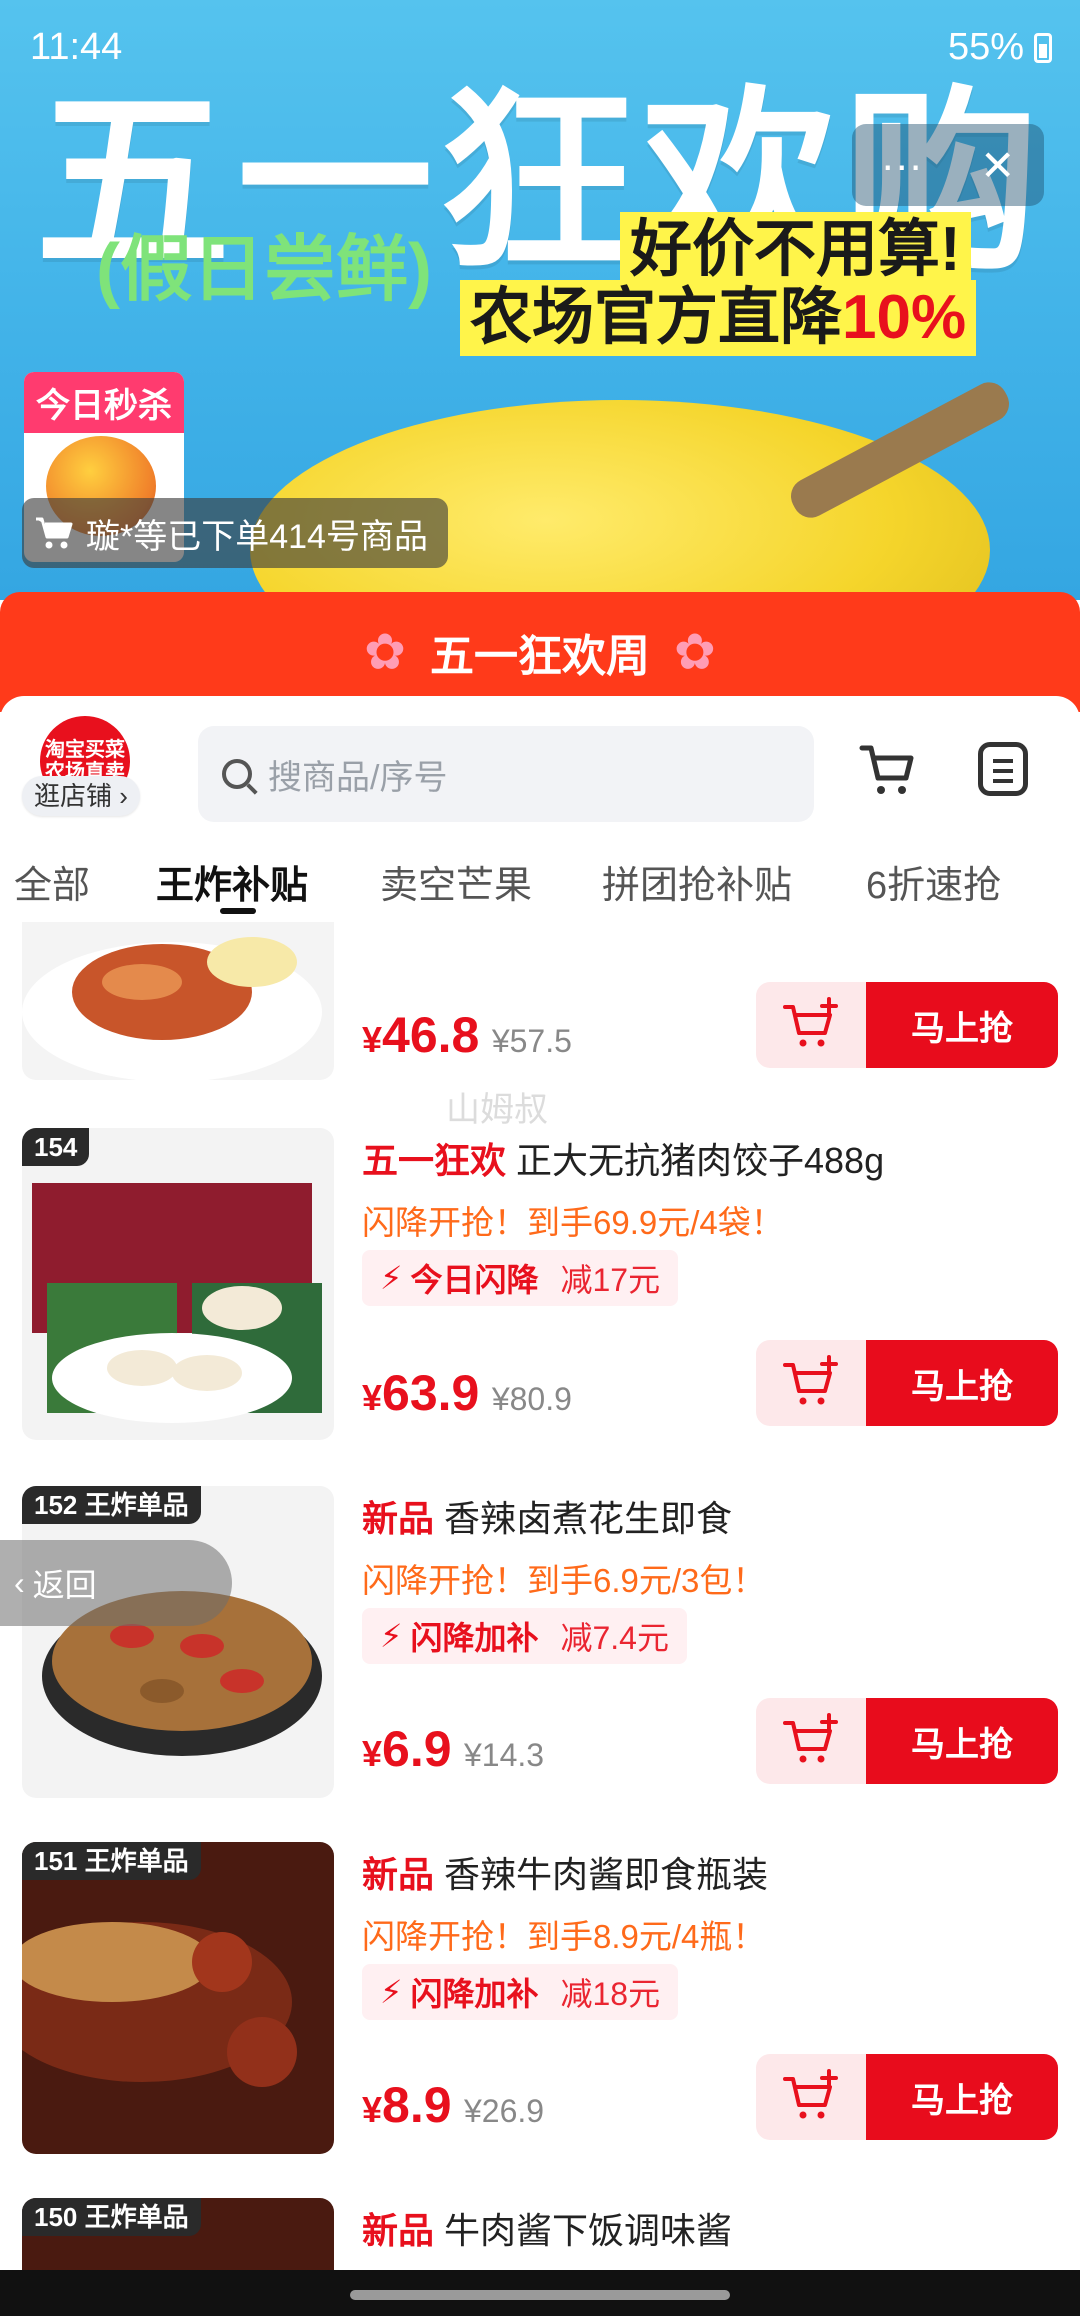 This screenshot has height=2316, width=1080. What do you see at coordinates (111, 1505) in the screenshot?
I see `rank-tag: 152 王炸单品` at bounding box center [111, 1505].